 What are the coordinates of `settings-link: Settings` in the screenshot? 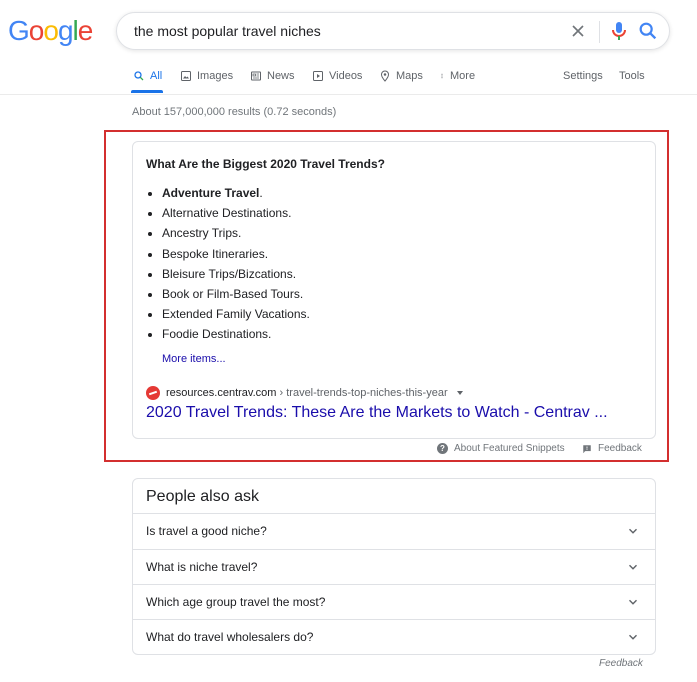 It's located at (583, 76).